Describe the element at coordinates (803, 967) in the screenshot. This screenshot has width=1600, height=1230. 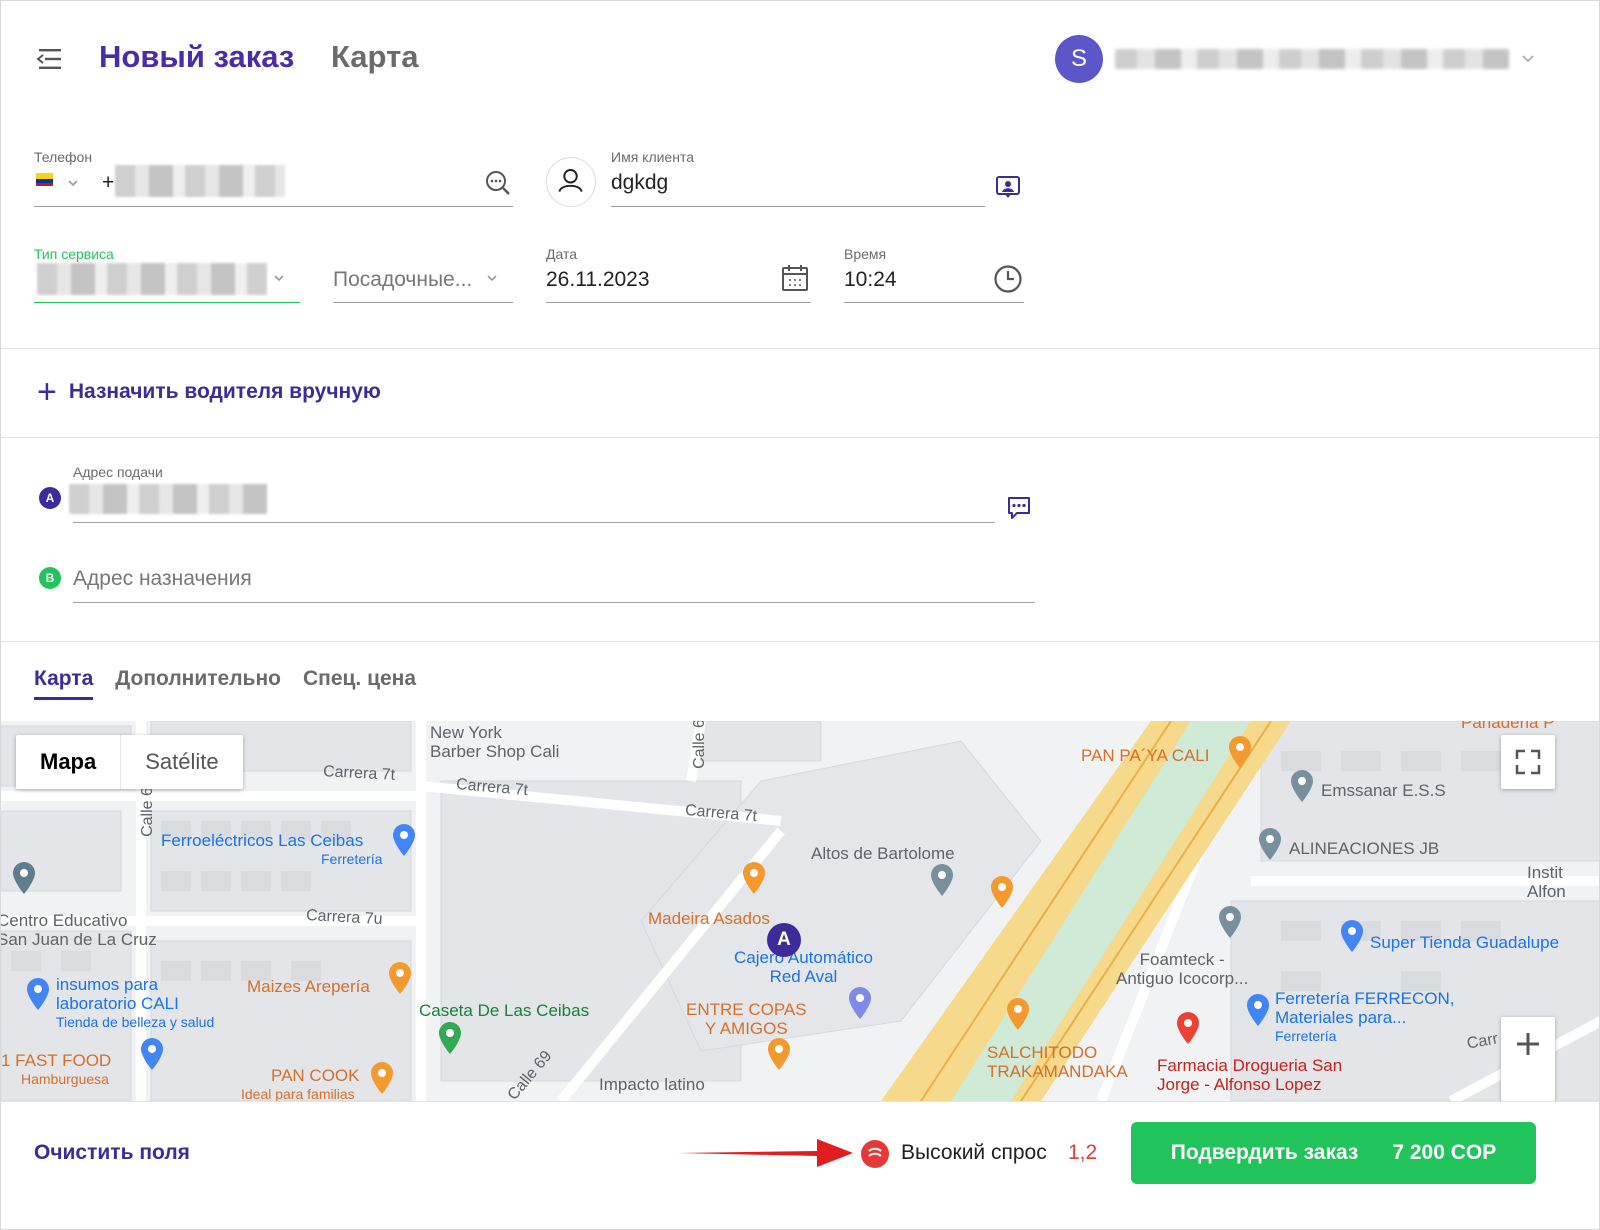
I see `place-label: Cajero Automático Red Aval` at that location.